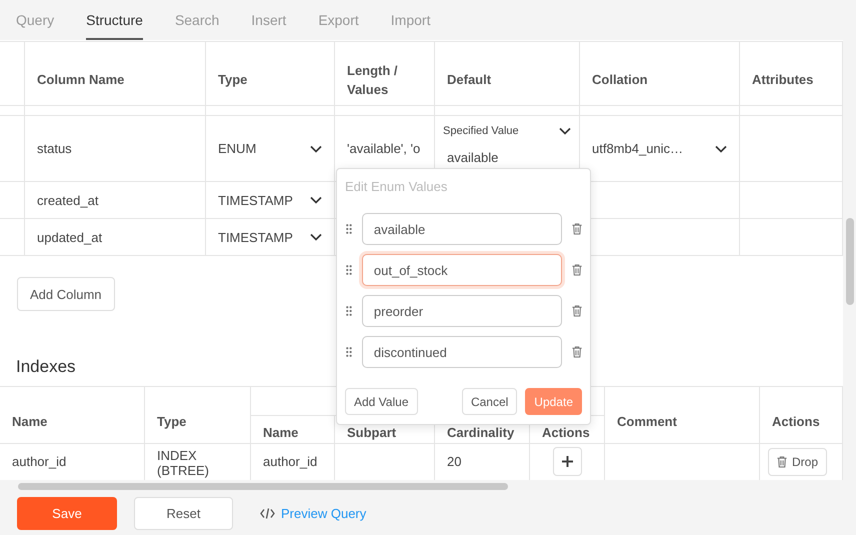  Describe the element at coordinates (462, 311) in the screenshot. I see `enum-value-field: preorder` at that location.